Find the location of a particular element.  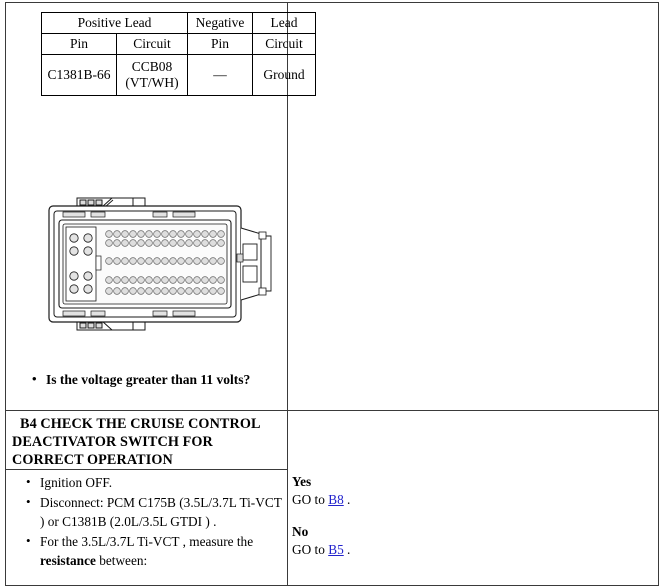

header-positive-lead: Positive Lead is located at coordinates (114, 23).